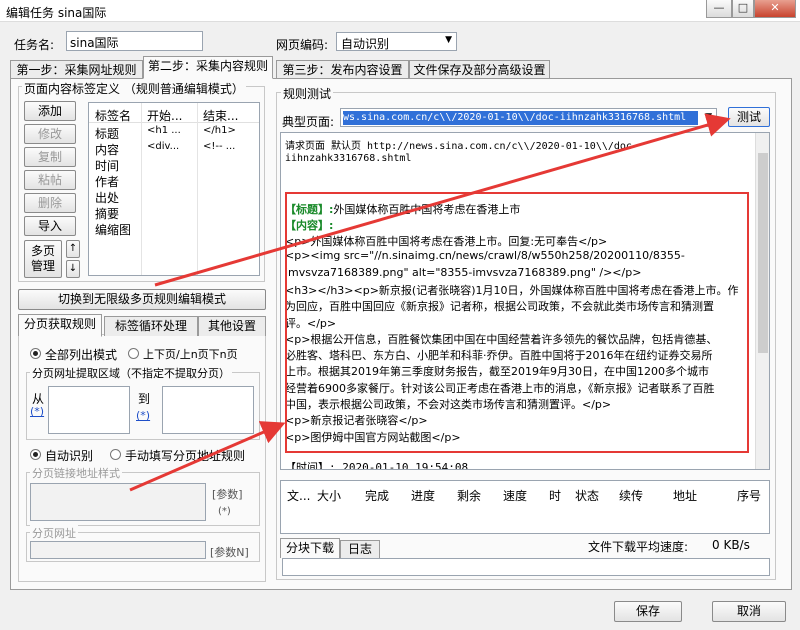 This screenshot has height=630, width=800. Describe the element at coordinates (587, 495) in the screenshot. I see `download-column-header: 状态` at that location.